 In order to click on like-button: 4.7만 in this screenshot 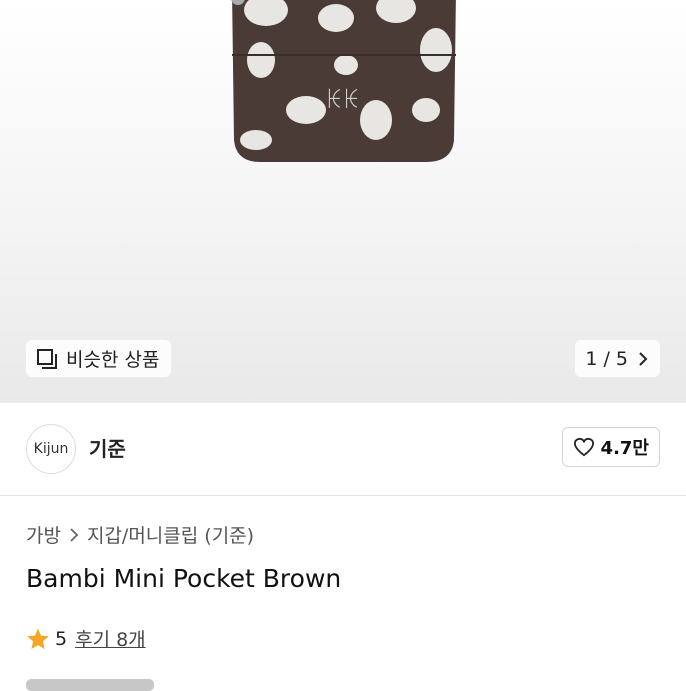, I will do `click(610, 447)`.